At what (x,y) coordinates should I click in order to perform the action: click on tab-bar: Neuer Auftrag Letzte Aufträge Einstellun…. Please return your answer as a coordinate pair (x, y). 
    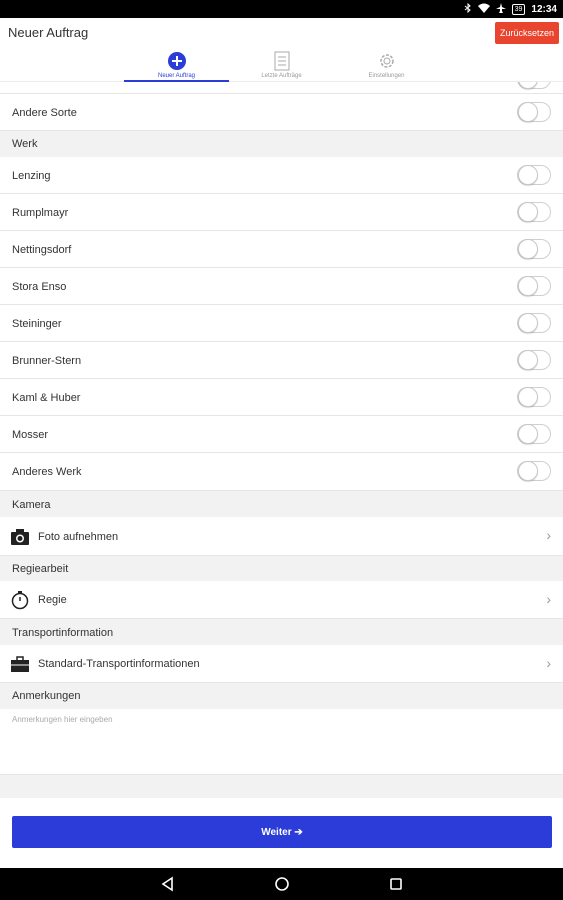
    Looking at the image, I should click on (281, 65).